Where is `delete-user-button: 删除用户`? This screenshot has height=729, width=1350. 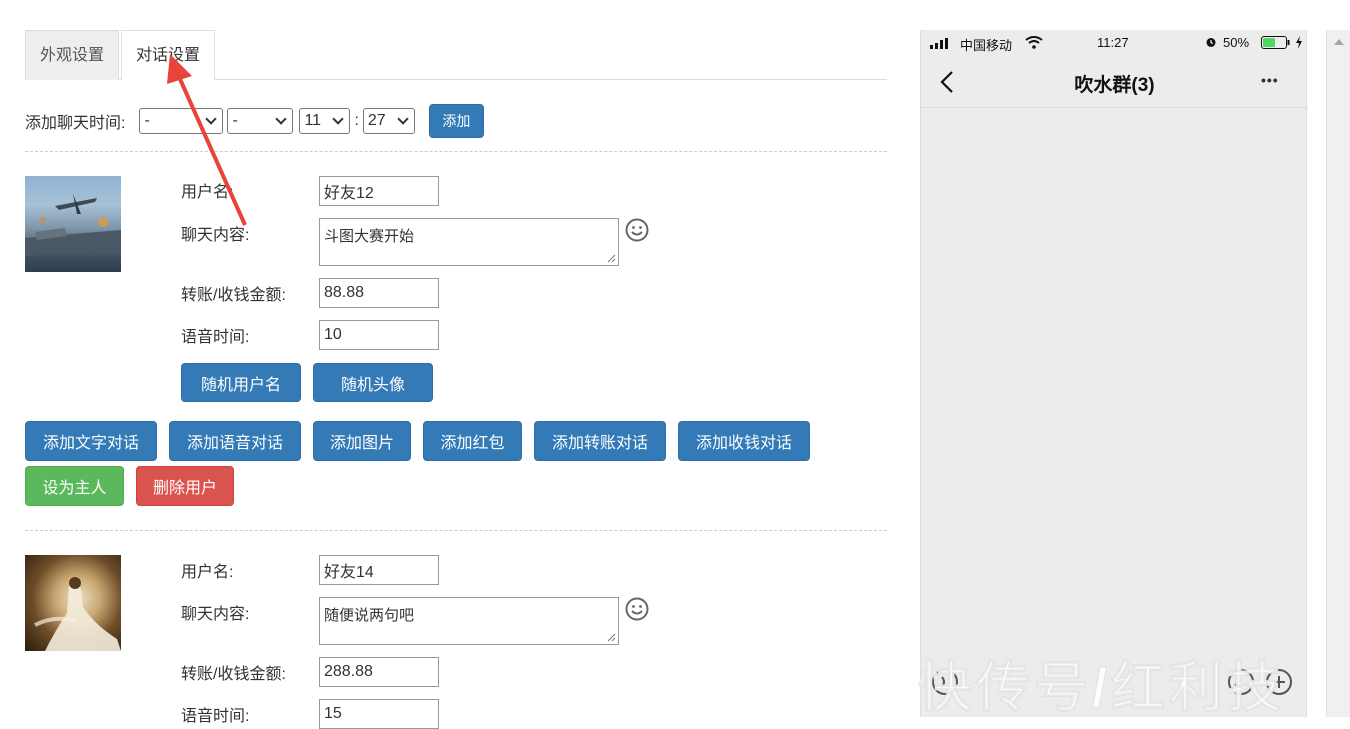 delete-user-button: 删除用户 is located at coordinates (185, 486).